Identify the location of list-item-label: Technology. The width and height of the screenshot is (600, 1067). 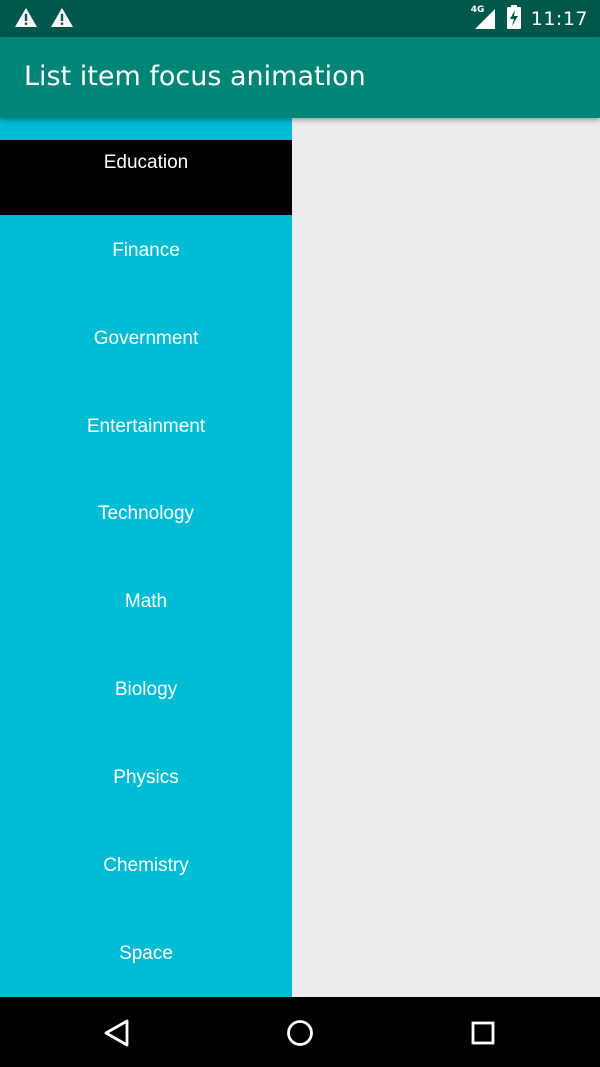
(146, 513).